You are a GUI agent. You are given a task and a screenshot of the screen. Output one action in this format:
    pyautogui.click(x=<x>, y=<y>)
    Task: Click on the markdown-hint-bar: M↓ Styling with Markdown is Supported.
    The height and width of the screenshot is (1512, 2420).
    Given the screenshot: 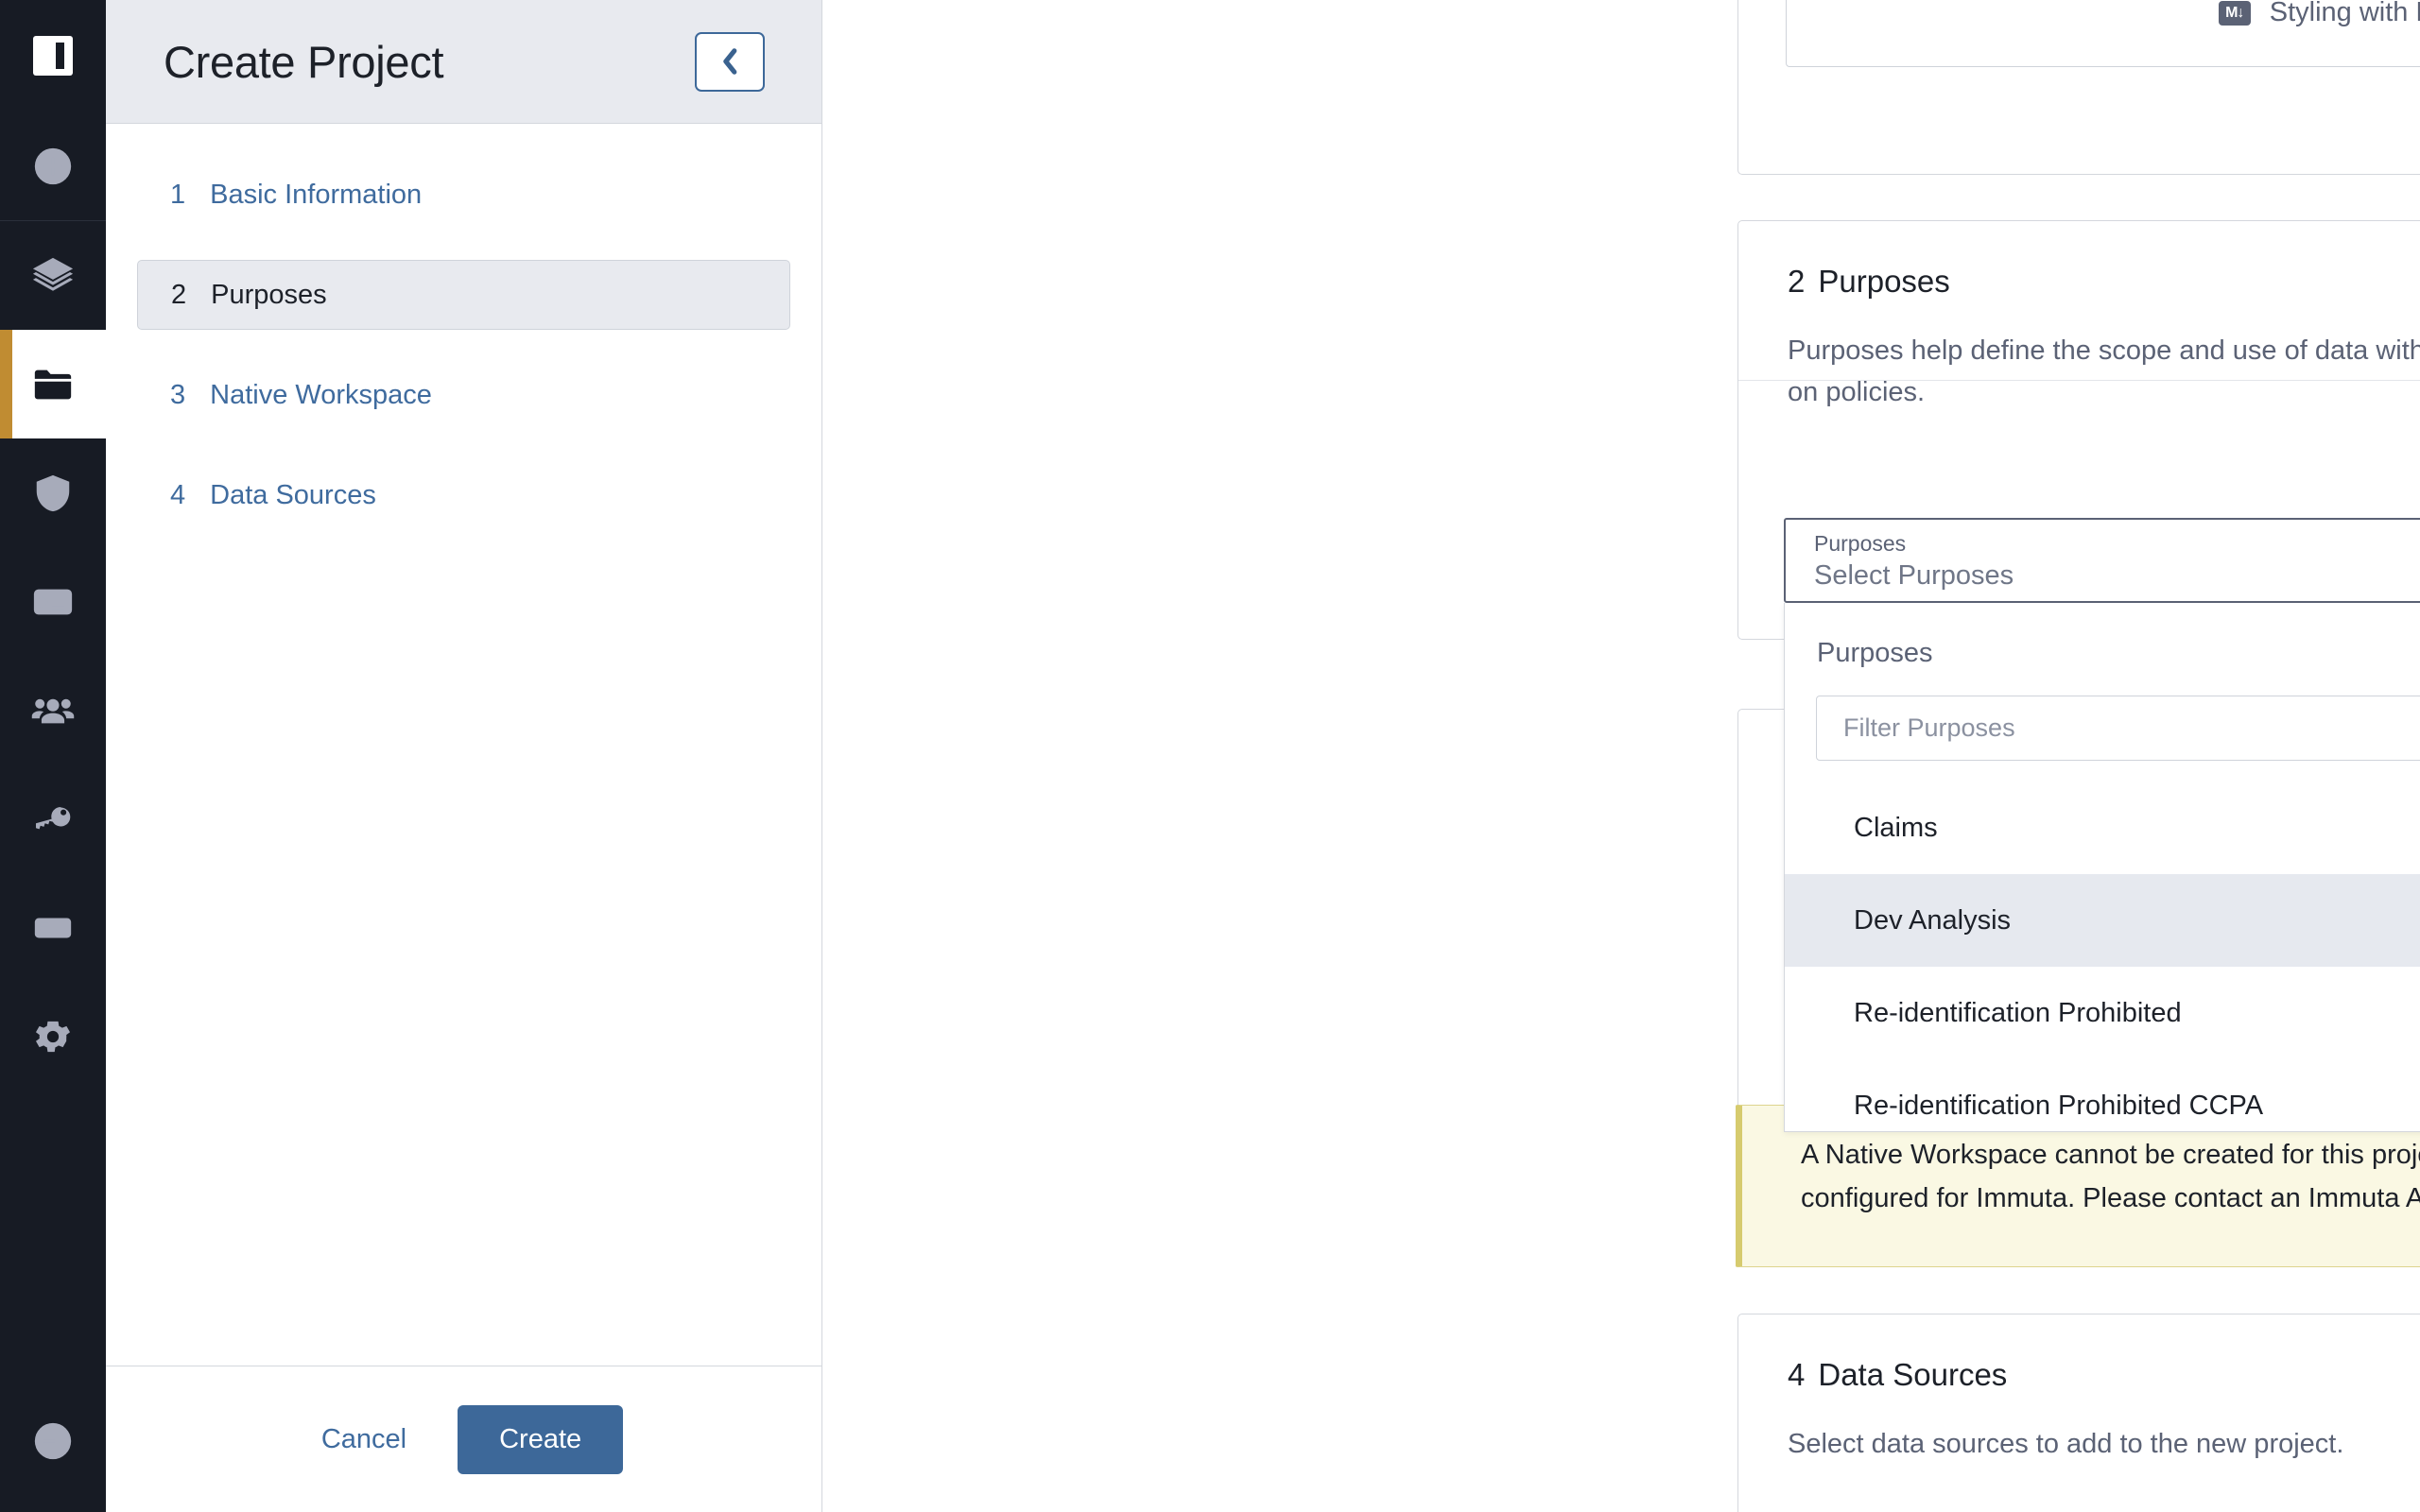 What is the action you would take?
    pyautogui.click(x=2103, y=33)
    